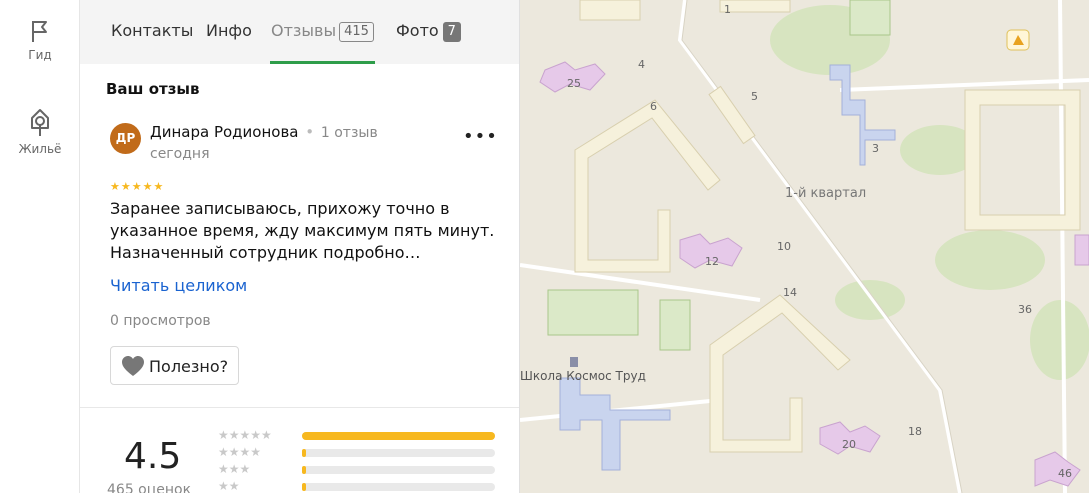 The width and height of the screenshot is (1089, 493). What do you see at coordinates (149, 487) in the screenshot?
I see `rating-count: 465 оценок` at bounding box center [149, 487].